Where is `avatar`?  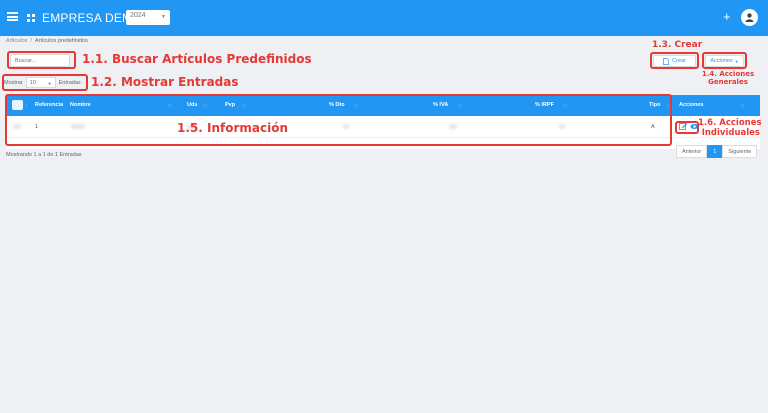 avatar is located at coordinates (749, 17).